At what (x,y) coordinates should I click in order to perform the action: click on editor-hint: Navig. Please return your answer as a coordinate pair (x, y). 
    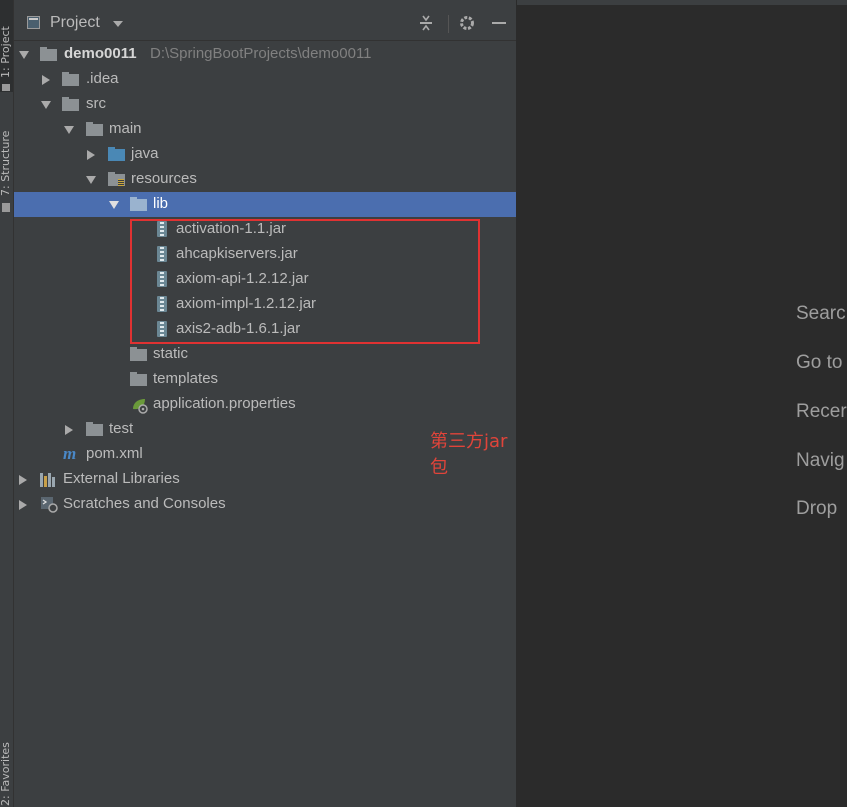
    Looking at the image, I should click on (820, 460).